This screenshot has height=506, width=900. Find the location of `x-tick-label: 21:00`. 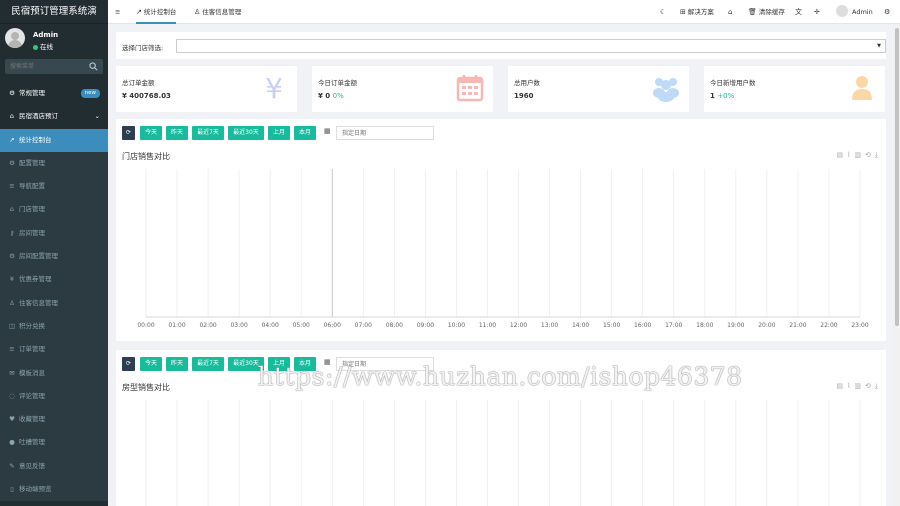

x-tick-label: 21:00 is located at coordinates (797, 325).